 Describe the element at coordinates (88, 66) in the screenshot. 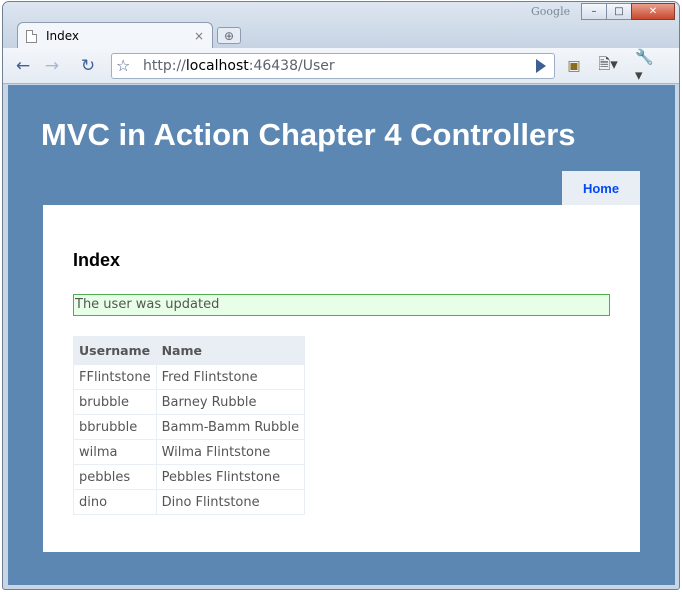

I see `reload-icon: ↻` at that location.